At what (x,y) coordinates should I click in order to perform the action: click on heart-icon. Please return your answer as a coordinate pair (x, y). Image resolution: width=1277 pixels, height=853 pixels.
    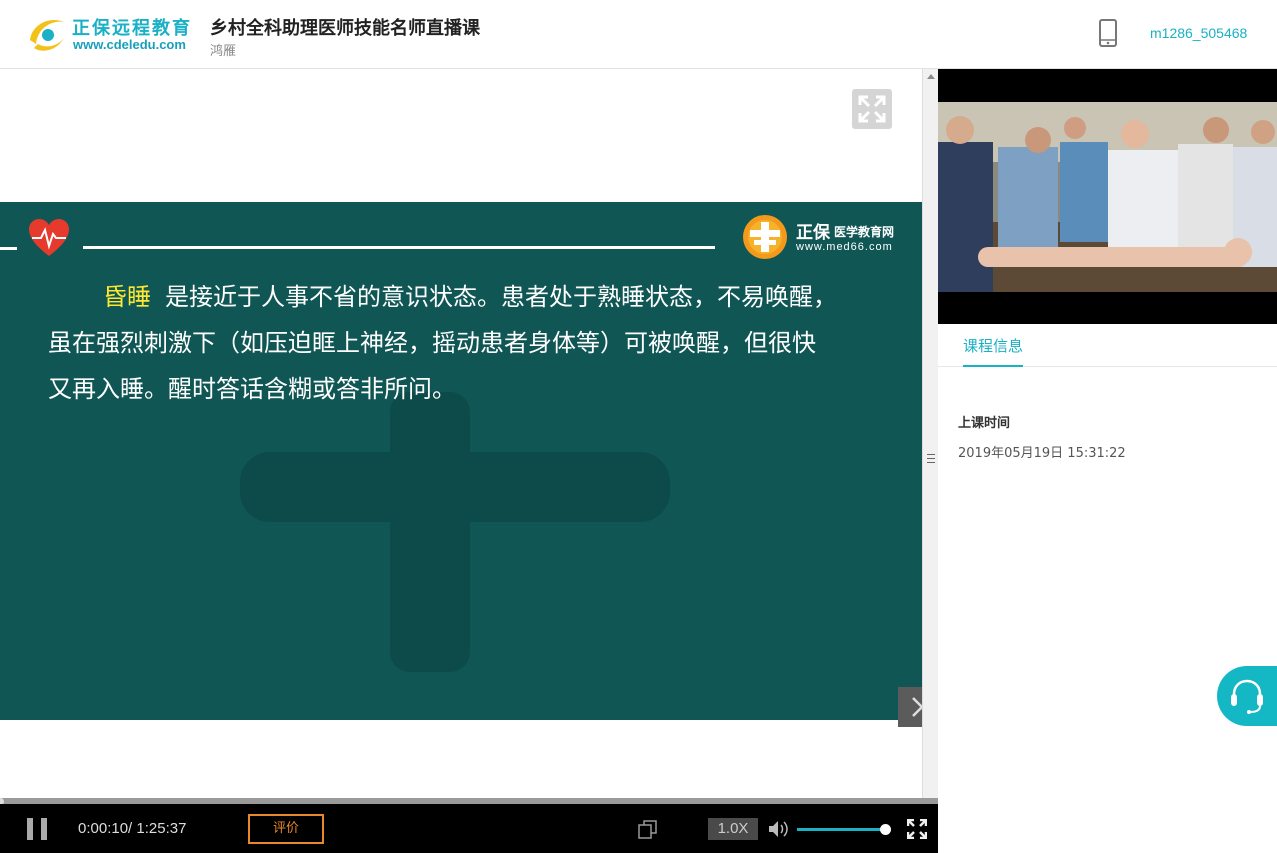
    Looking at the image, I should click on (49, 237).